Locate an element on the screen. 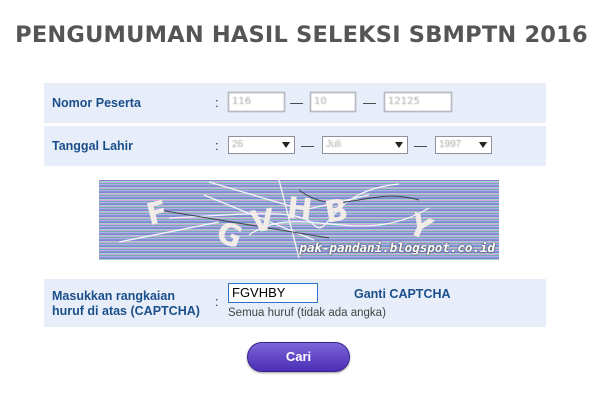  captcha-char: V is located at coordinates (262, 221).